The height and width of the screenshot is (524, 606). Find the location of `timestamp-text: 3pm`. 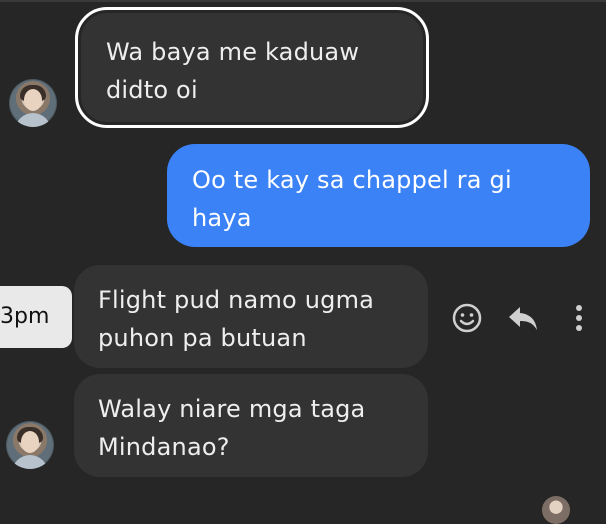

timestamp-text: 3pm is located at coordinates (25, 316).